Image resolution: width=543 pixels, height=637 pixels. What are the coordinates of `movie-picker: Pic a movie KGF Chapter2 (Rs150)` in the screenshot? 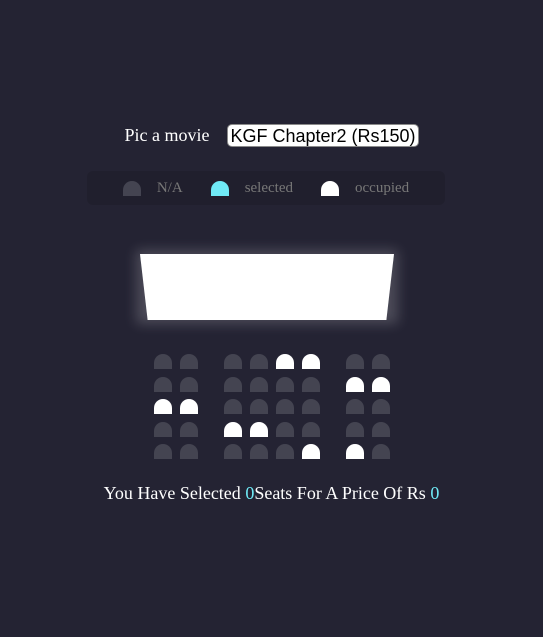 It's located at (271, 135).